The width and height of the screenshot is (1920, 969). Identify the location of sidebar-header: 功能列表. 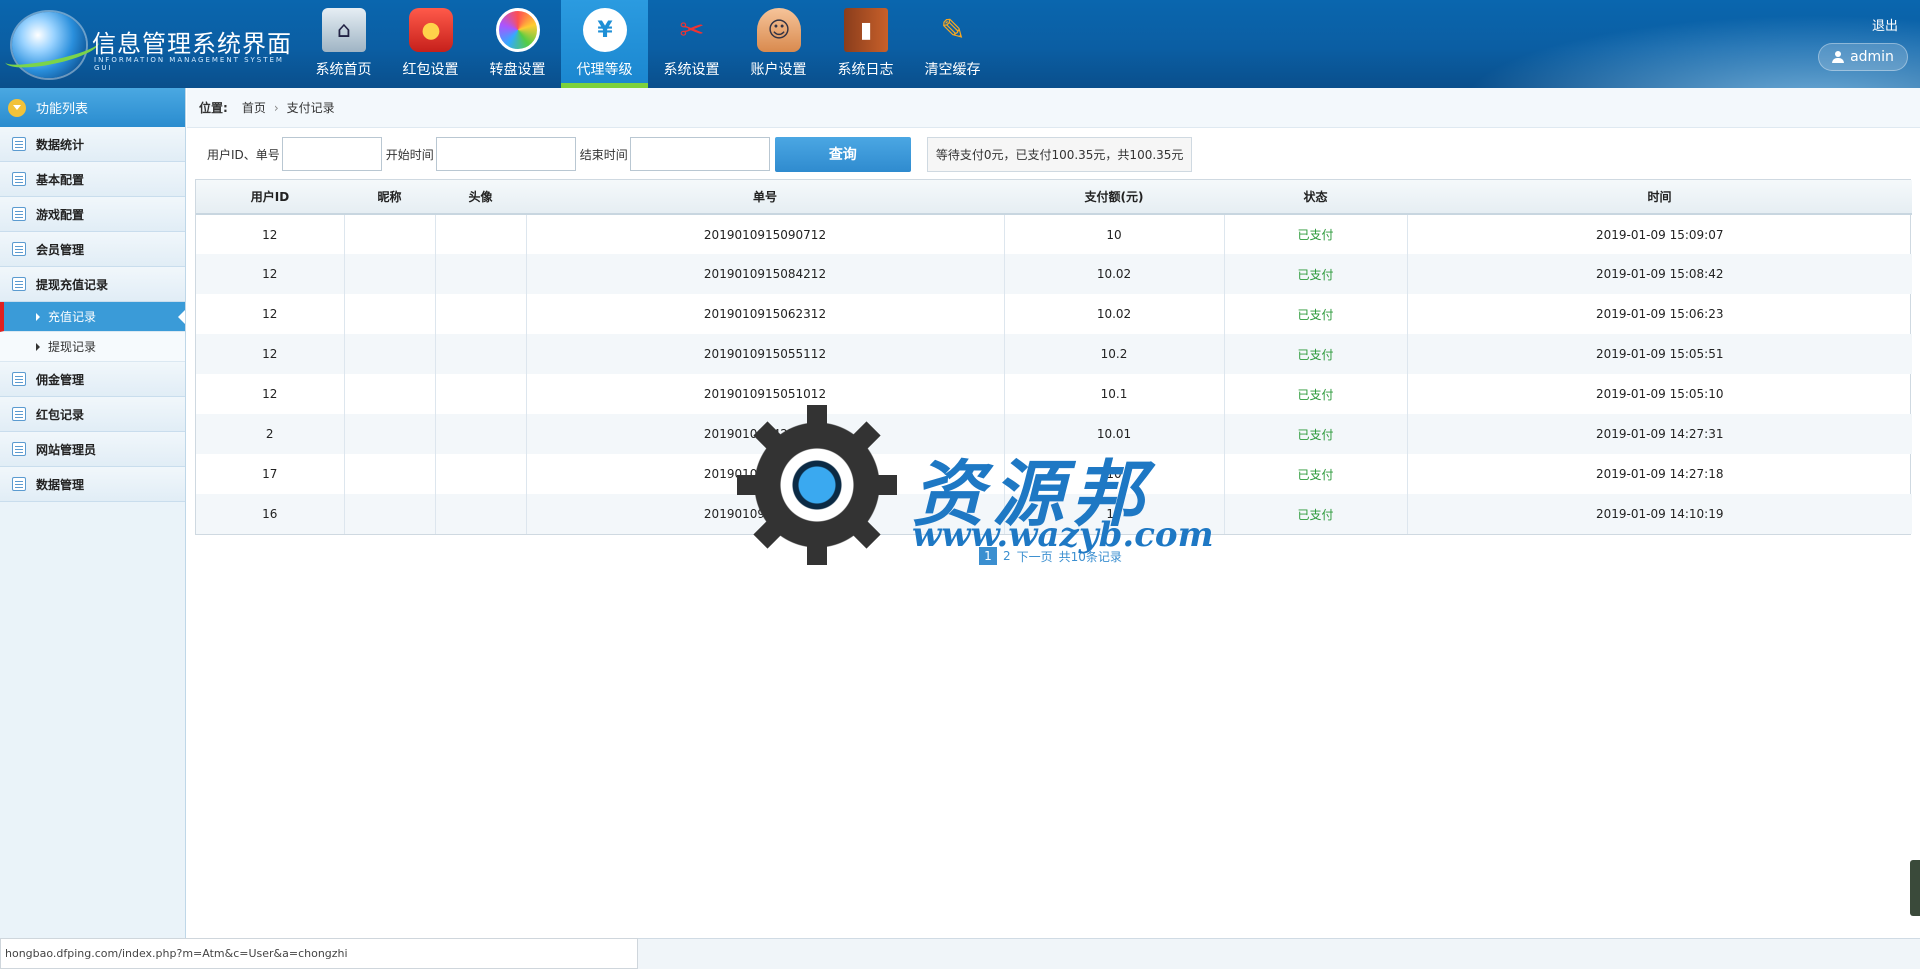
(92, 107).